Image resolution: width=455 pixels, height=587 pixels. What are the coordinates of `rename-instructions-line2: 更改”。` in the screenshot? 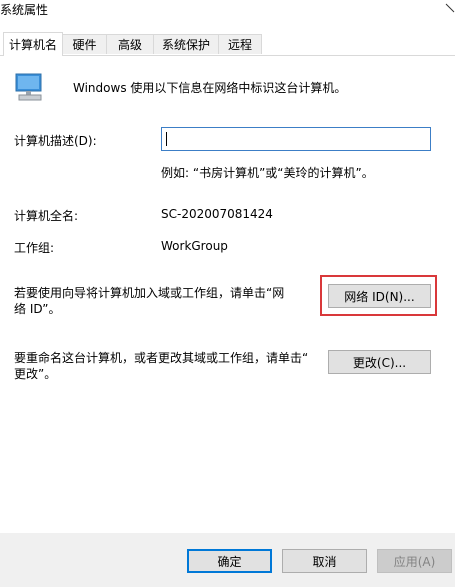 It's located at (35, 374).